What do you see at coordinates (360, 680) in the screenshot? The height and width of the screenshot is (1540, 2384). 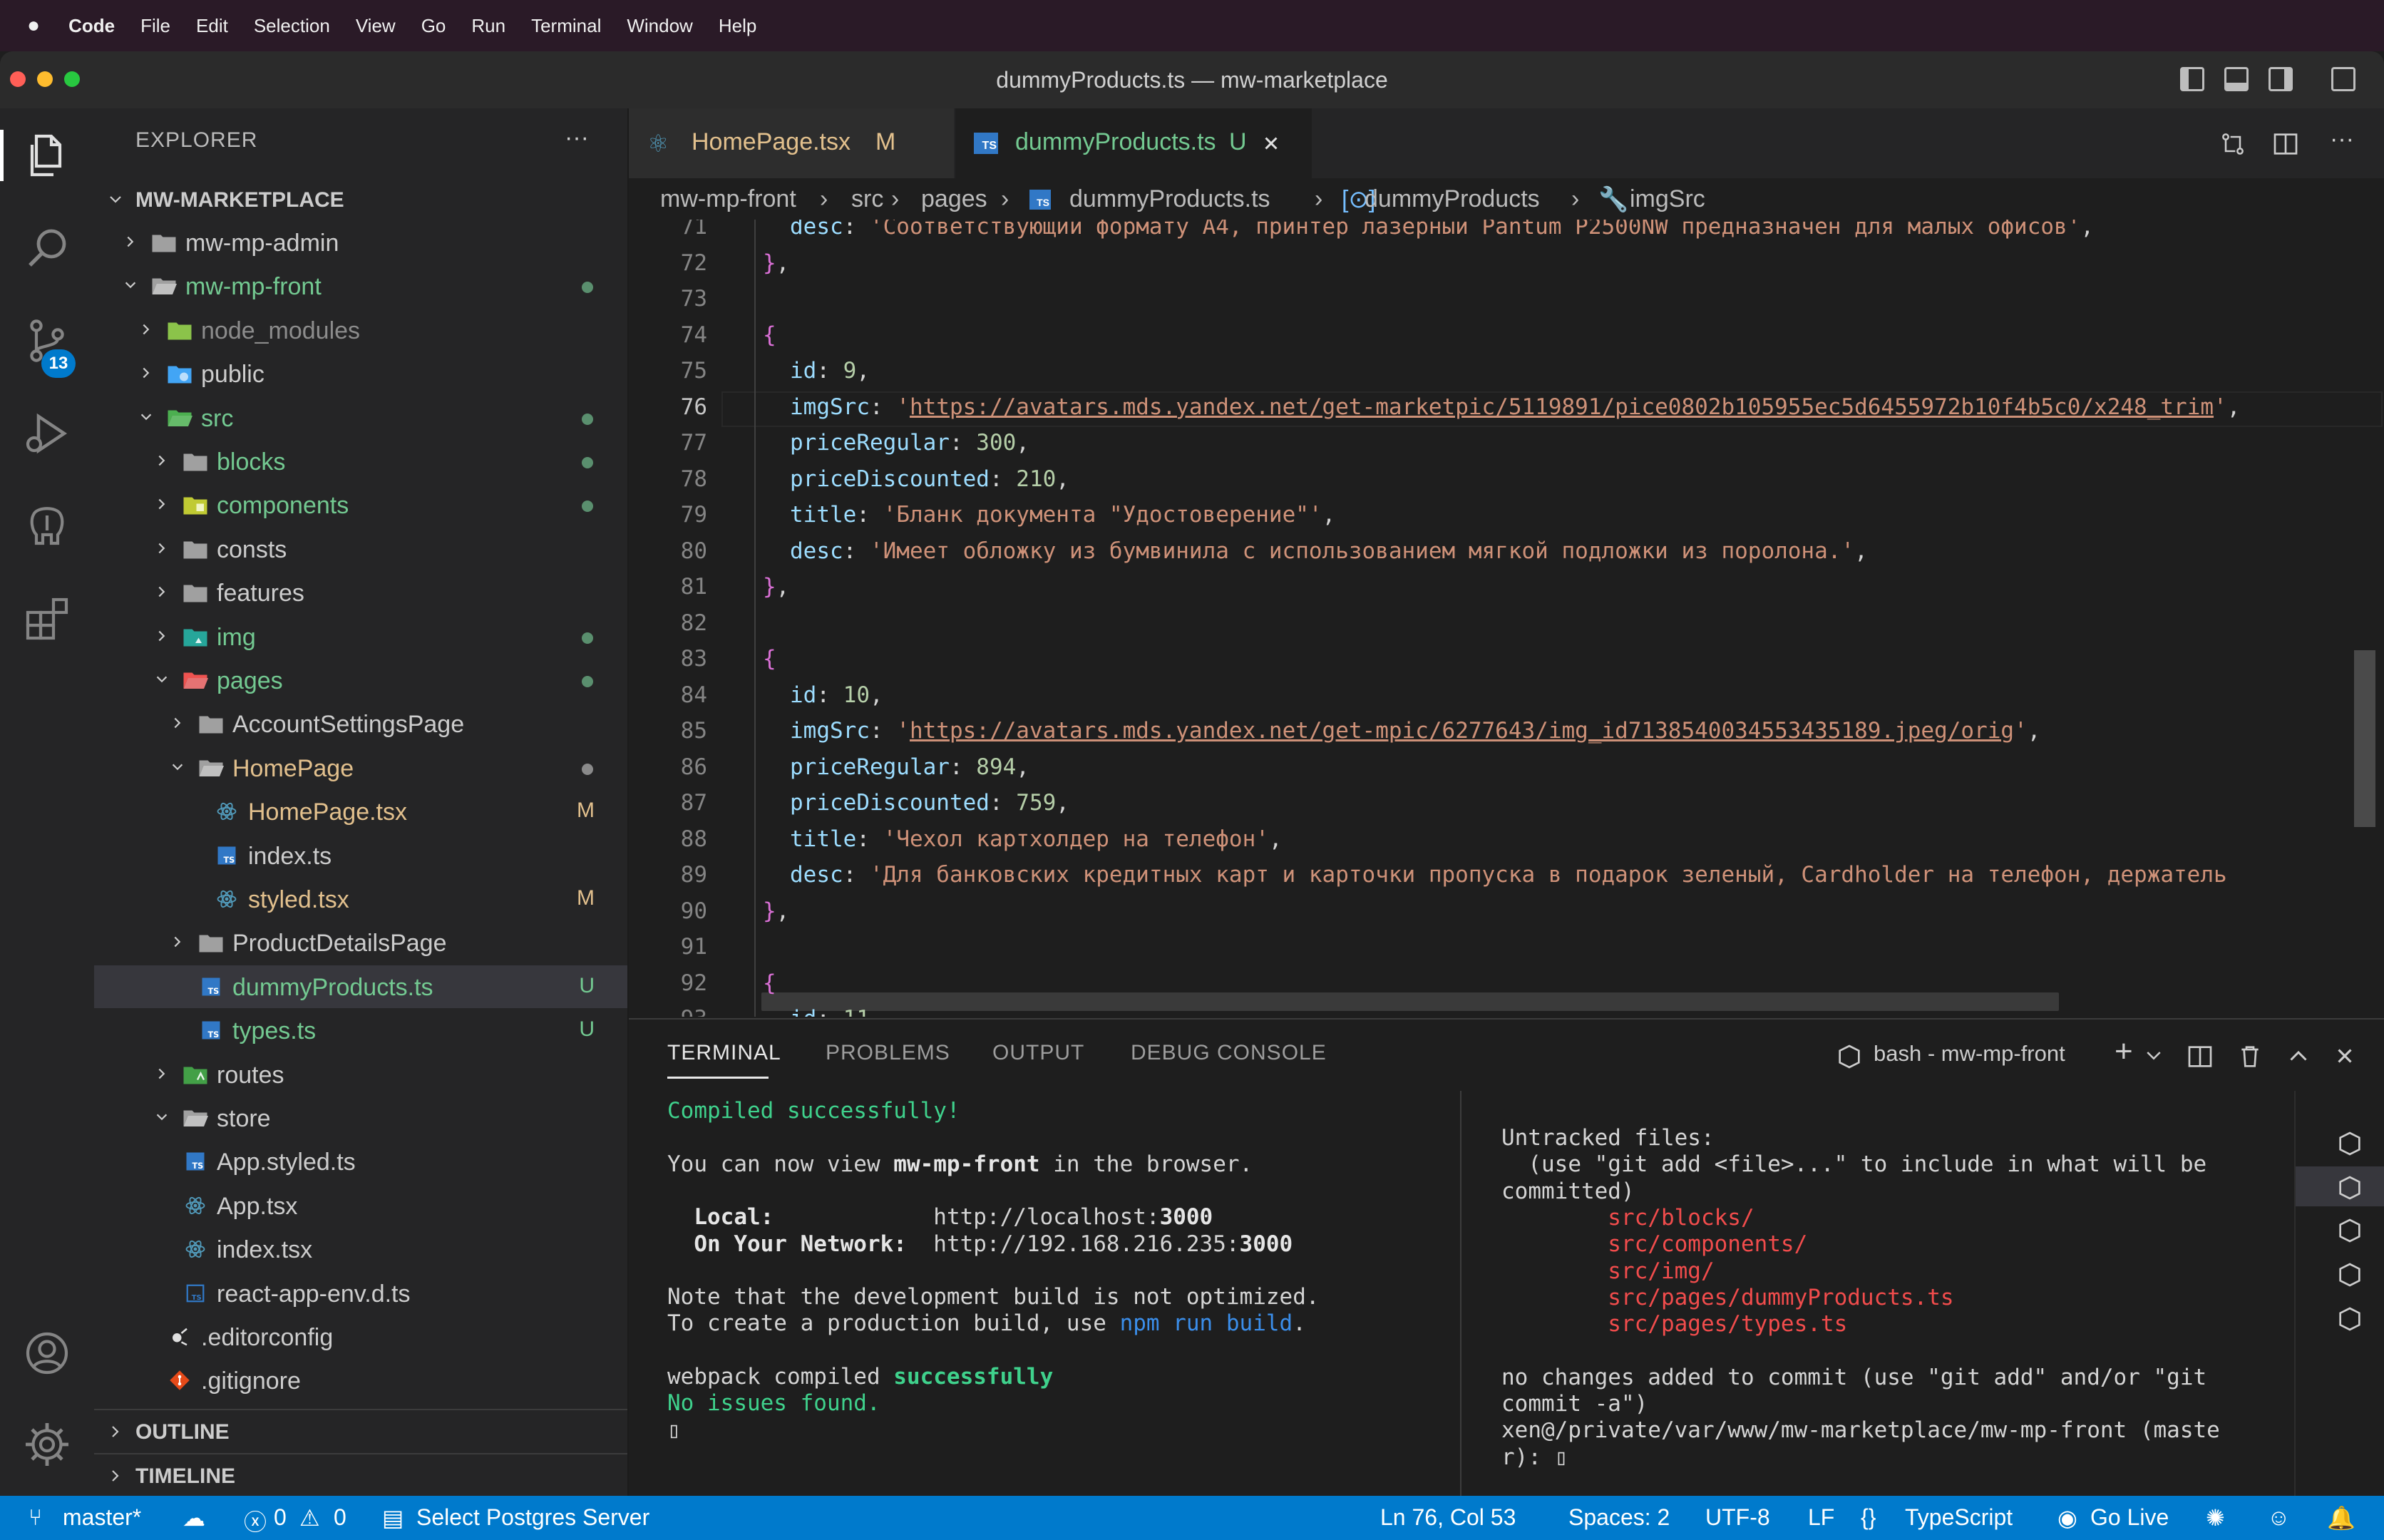 I see `tree-item-pages: pages` at bounding box center [360, 680].